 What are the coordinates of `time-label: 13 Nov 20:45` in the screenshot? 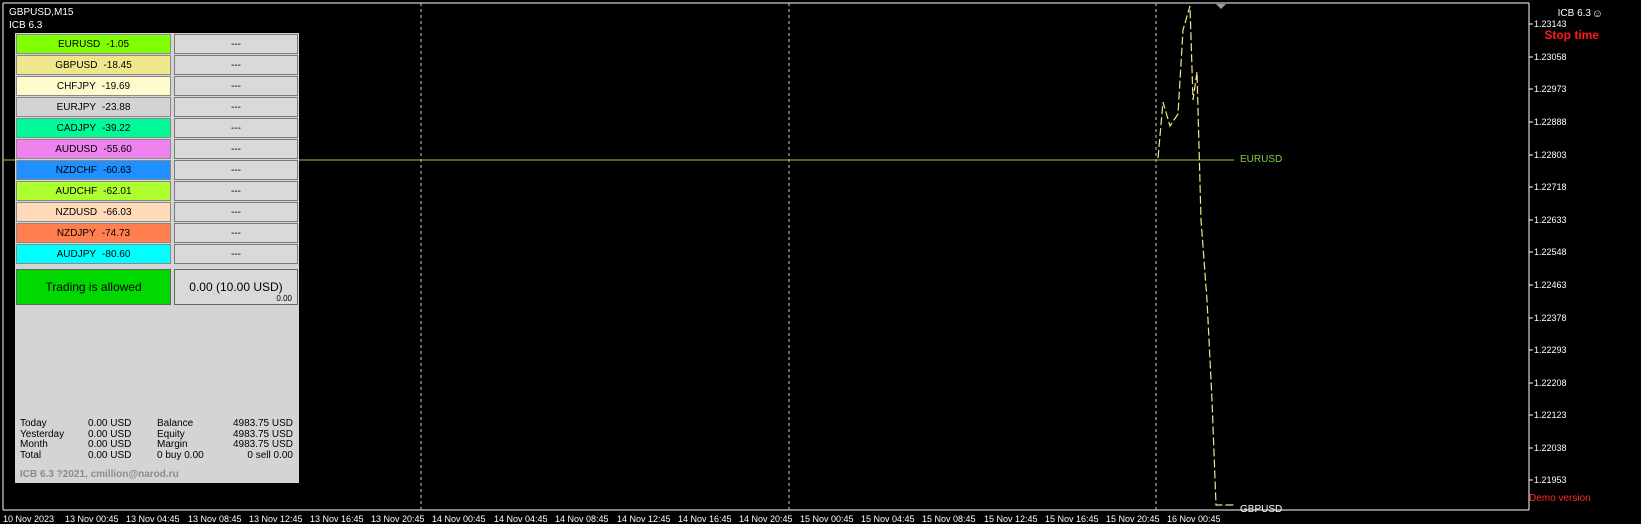 It's located at (398, 519).